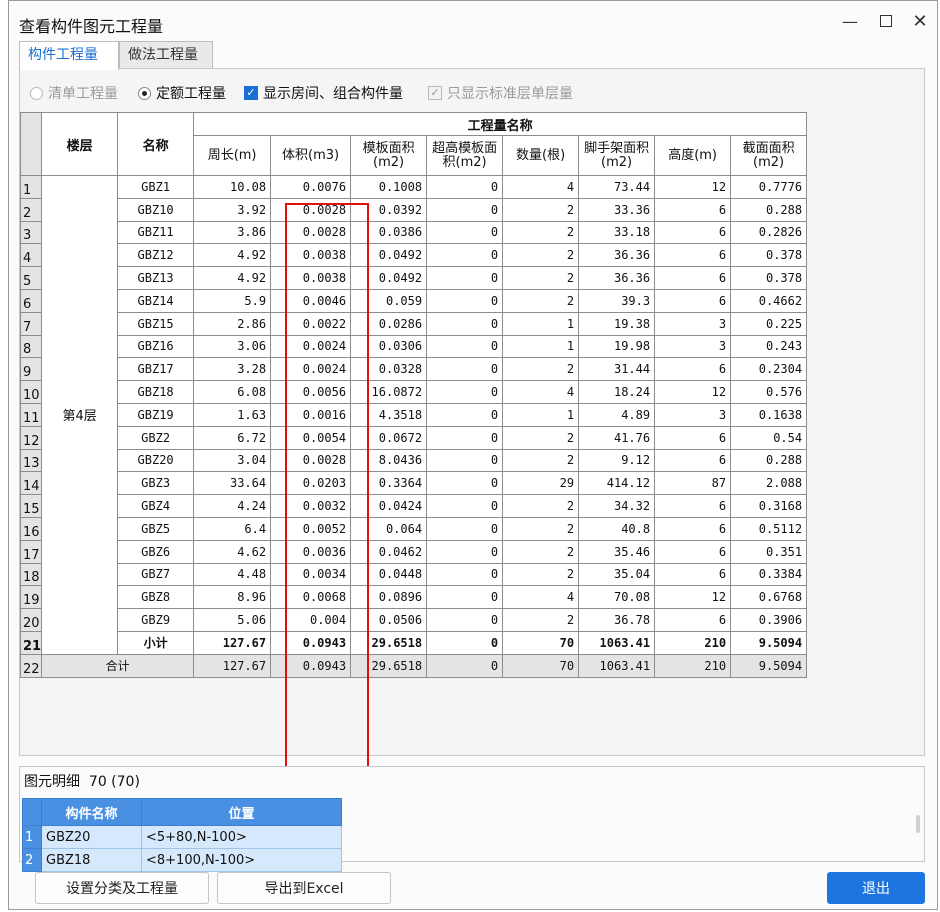 Image resolution: width=940 pixels, height=912 pixels. What do you see at coordinates (389, 437) in the screenshot?
I see `value-cell: 0.0672` at bounding box center [389, 437].